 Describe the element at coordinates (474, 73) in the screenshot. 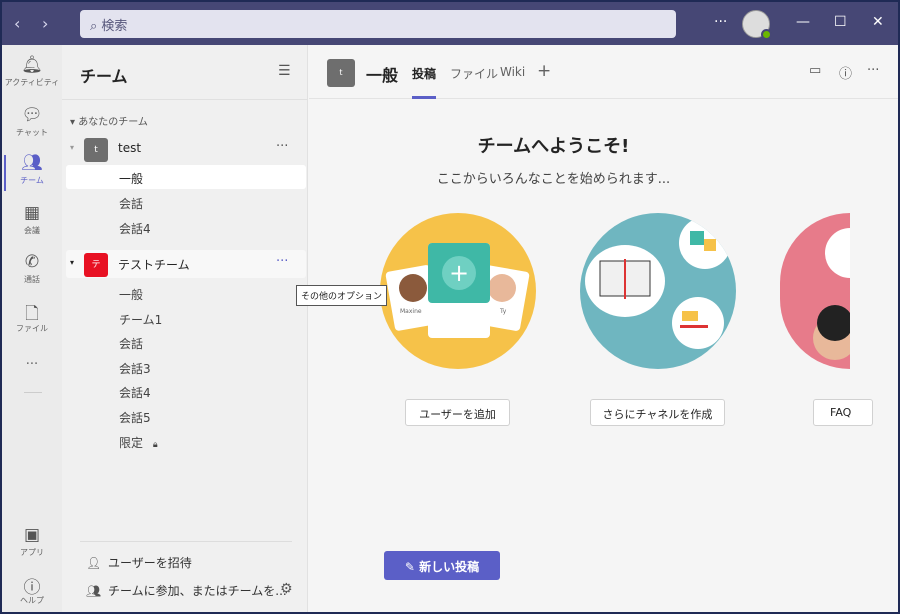

I see `tab-files: ファイル` at that location.